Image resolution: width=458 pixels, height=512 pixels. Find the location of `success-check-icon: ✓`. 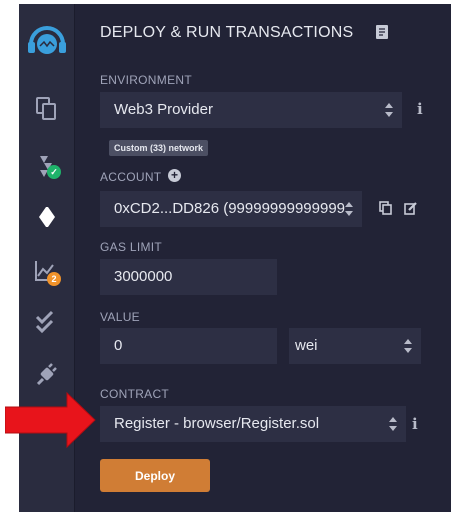

success-check-icon: ✓ is located at coordinates (54, 172).